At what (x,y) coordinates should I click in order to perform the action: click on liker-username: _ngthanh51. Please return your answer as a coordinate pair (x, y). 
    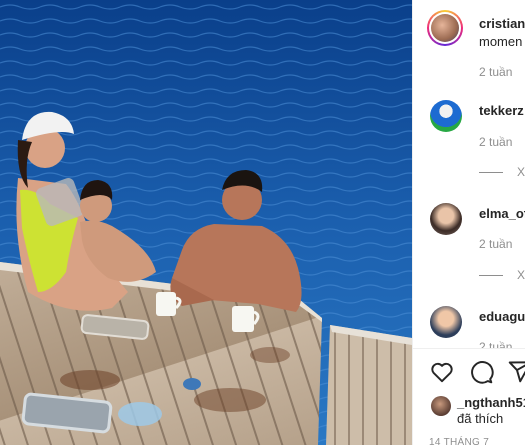
    Looking at the image, I should click on (491, 402).